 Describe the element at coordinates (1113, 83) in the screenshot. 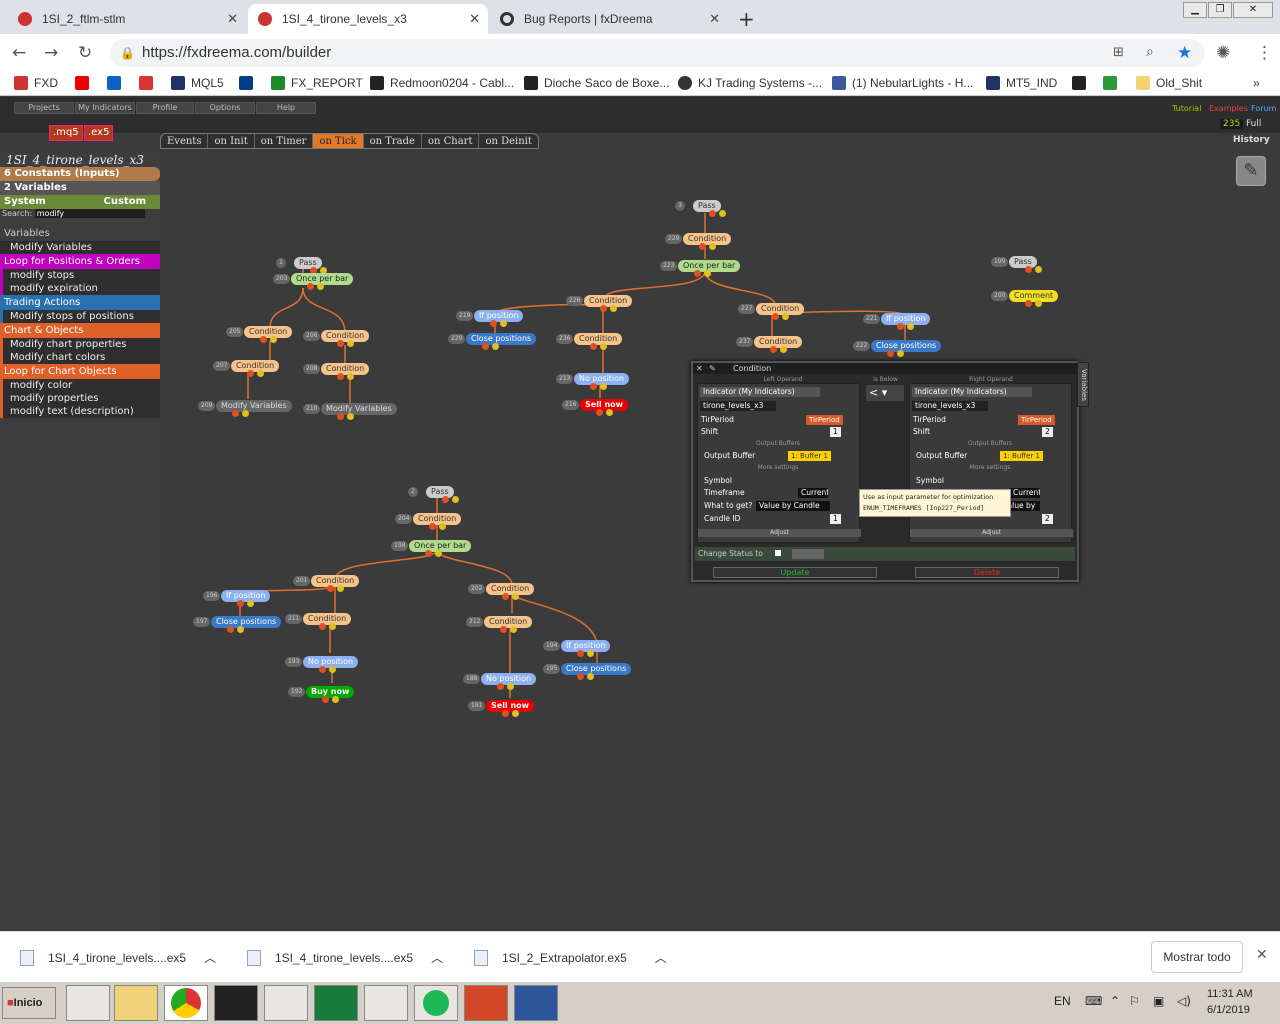

I see `bookmark-drive` at that location.